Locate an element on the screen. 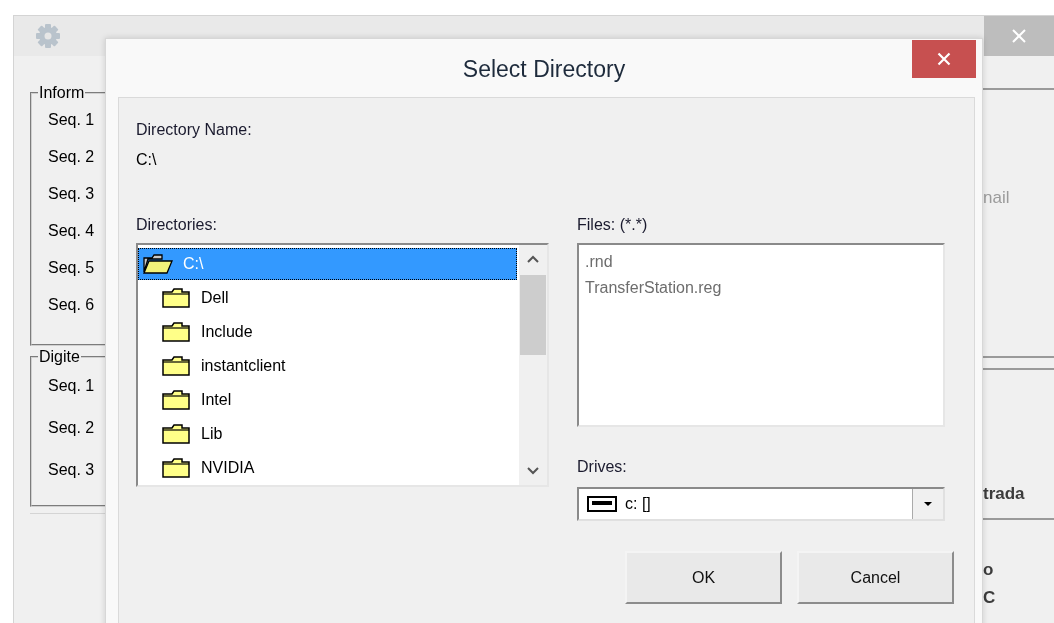 The width and height of the screenshot is (1054, 623). directory-item: instantclient is located at coordinates (328, 366).